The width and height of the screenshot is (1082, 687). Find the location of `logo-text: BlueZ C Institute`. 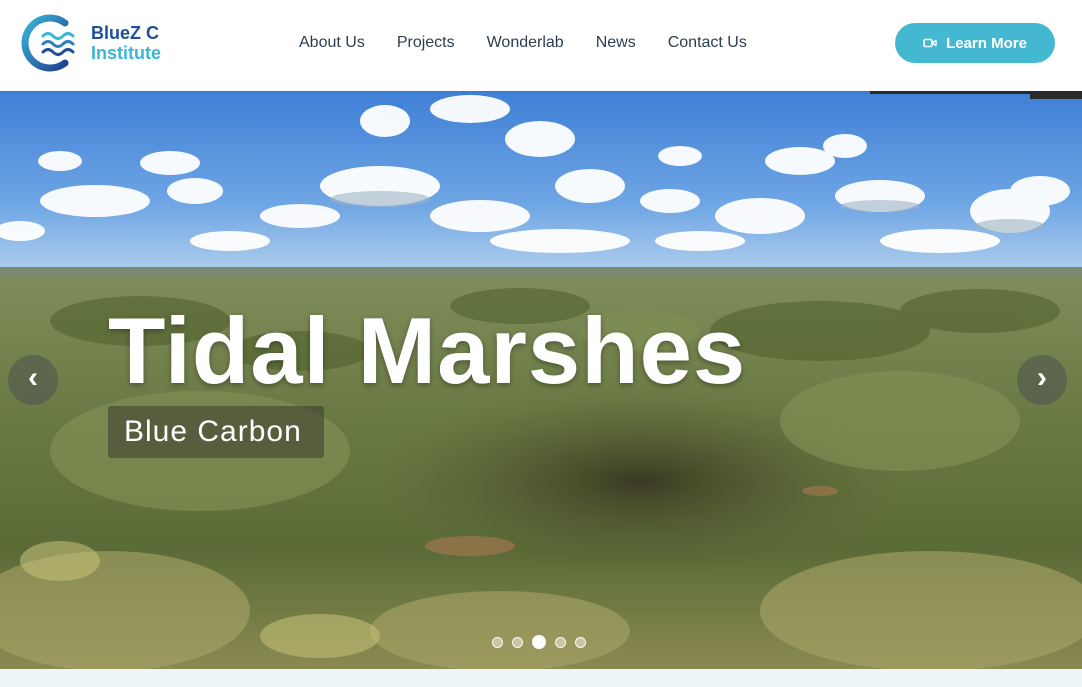

logo-text: BlueZ C Institute is located at coordinates (126, 43).